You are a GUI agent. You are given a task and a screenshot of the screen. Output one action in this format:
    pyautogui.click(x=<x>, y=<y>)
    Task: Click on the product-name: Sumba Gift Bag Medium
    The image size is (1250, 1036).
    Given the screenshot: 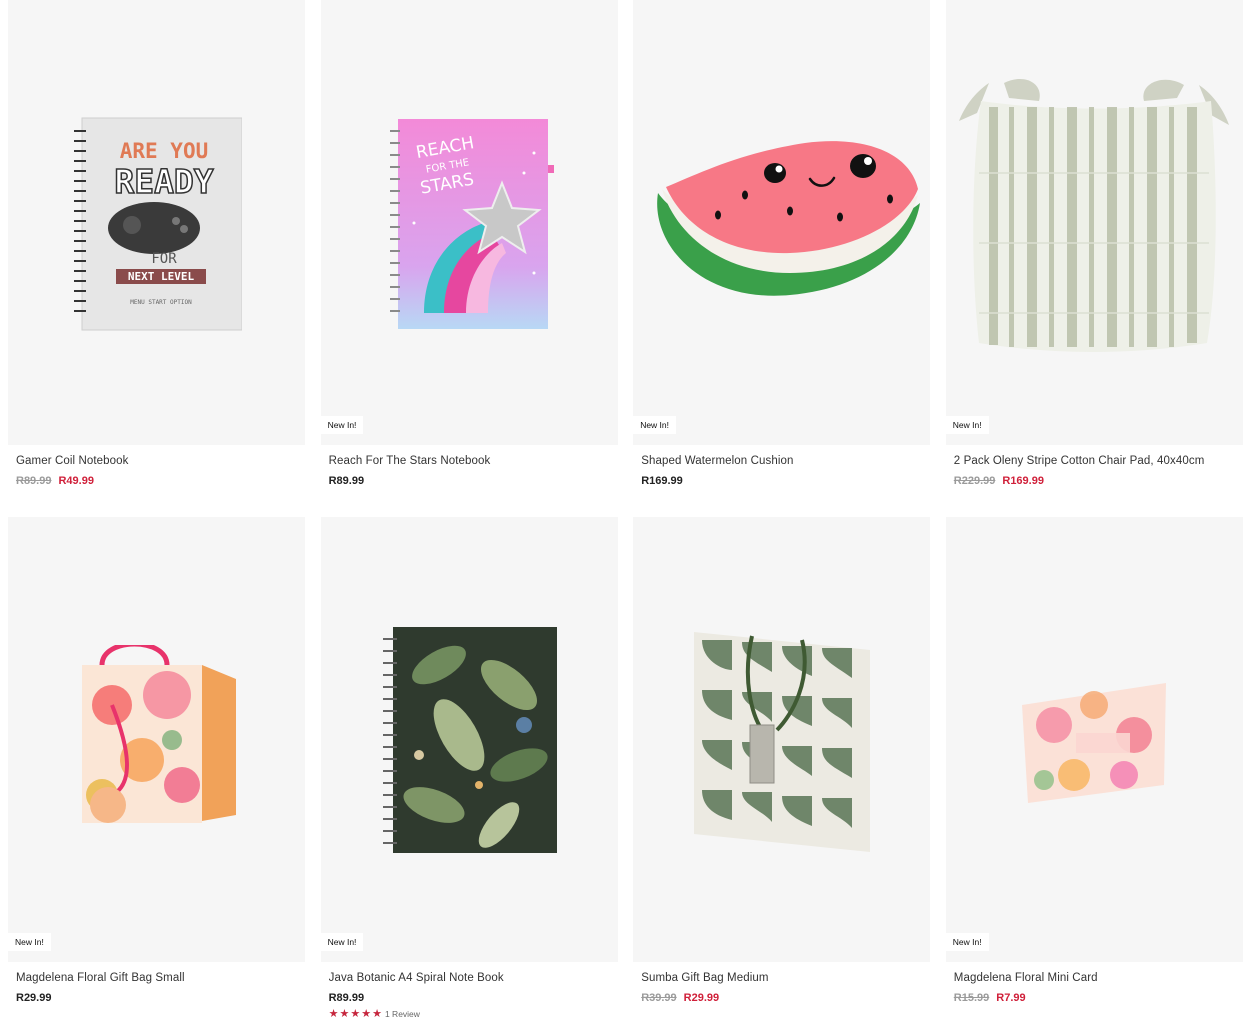 What is the action you would take?
    pyautogui.click(x=781, y=979)
    